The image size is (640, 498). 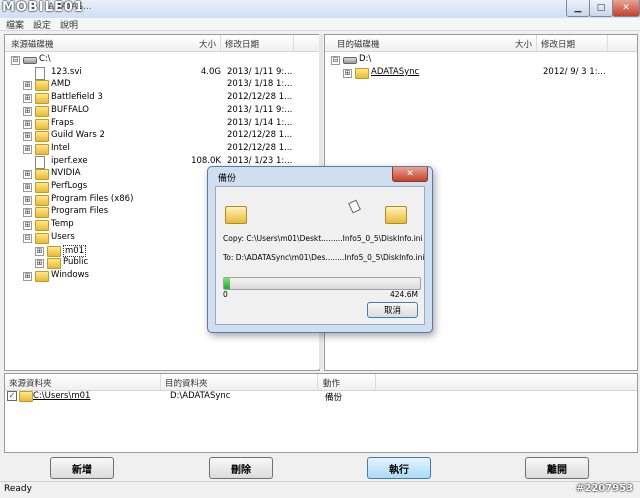 What do you see at coordinates (578, 8) in the screenshot?
I see `minimize-button: ▁` at bounding box center [578, 8].